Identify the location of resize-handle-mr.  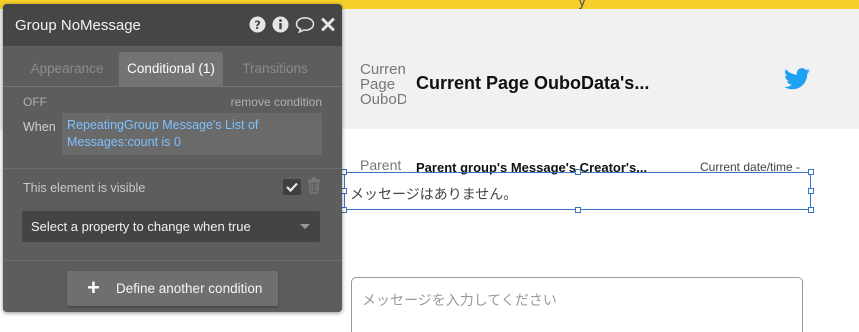
(811, 191).